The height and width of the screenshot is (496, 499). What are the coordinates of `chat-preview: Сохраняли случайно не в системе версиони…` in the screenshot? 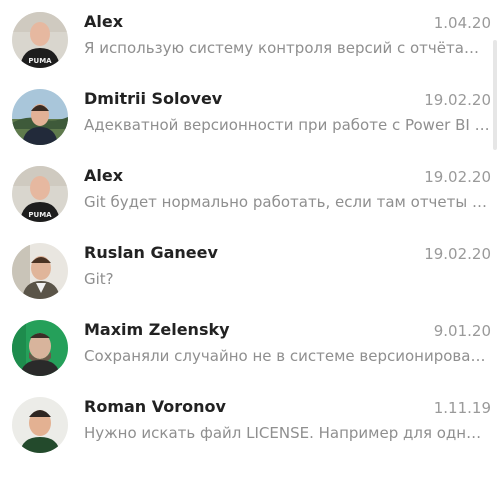 It's located at (287, 356).